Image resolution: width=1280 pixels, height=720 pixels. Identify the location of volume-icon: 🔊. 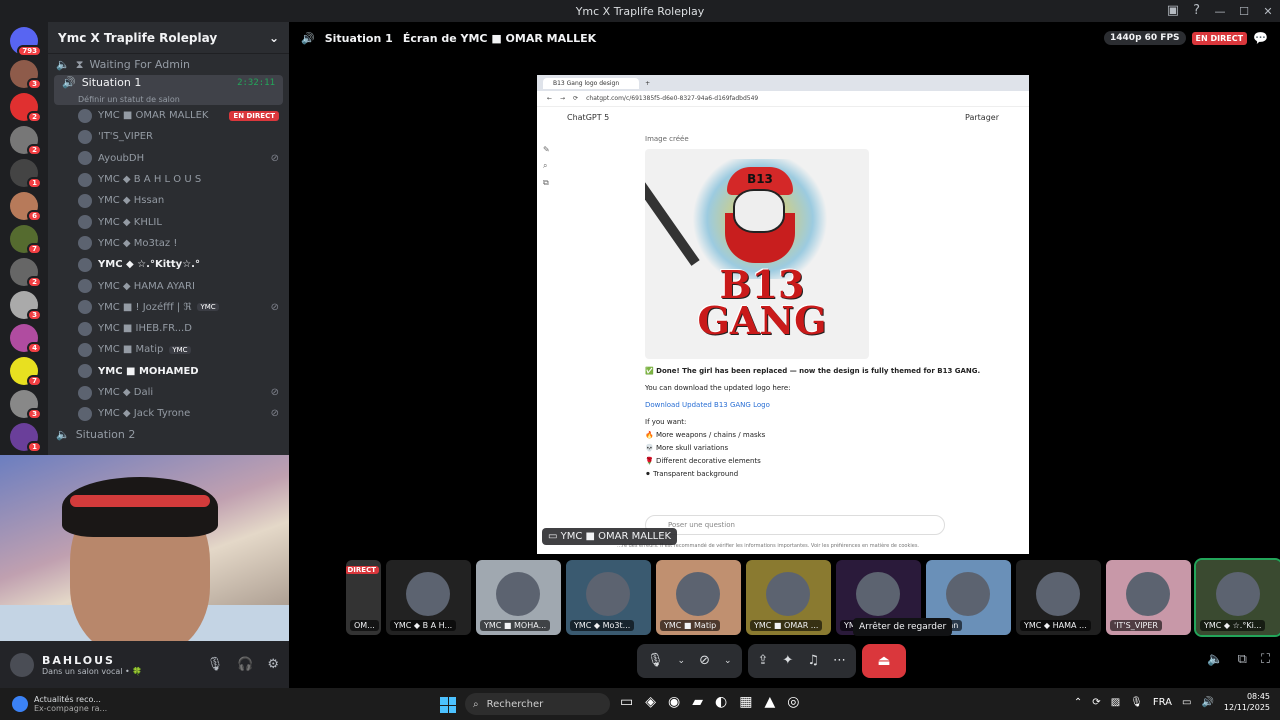
(1207, 702).